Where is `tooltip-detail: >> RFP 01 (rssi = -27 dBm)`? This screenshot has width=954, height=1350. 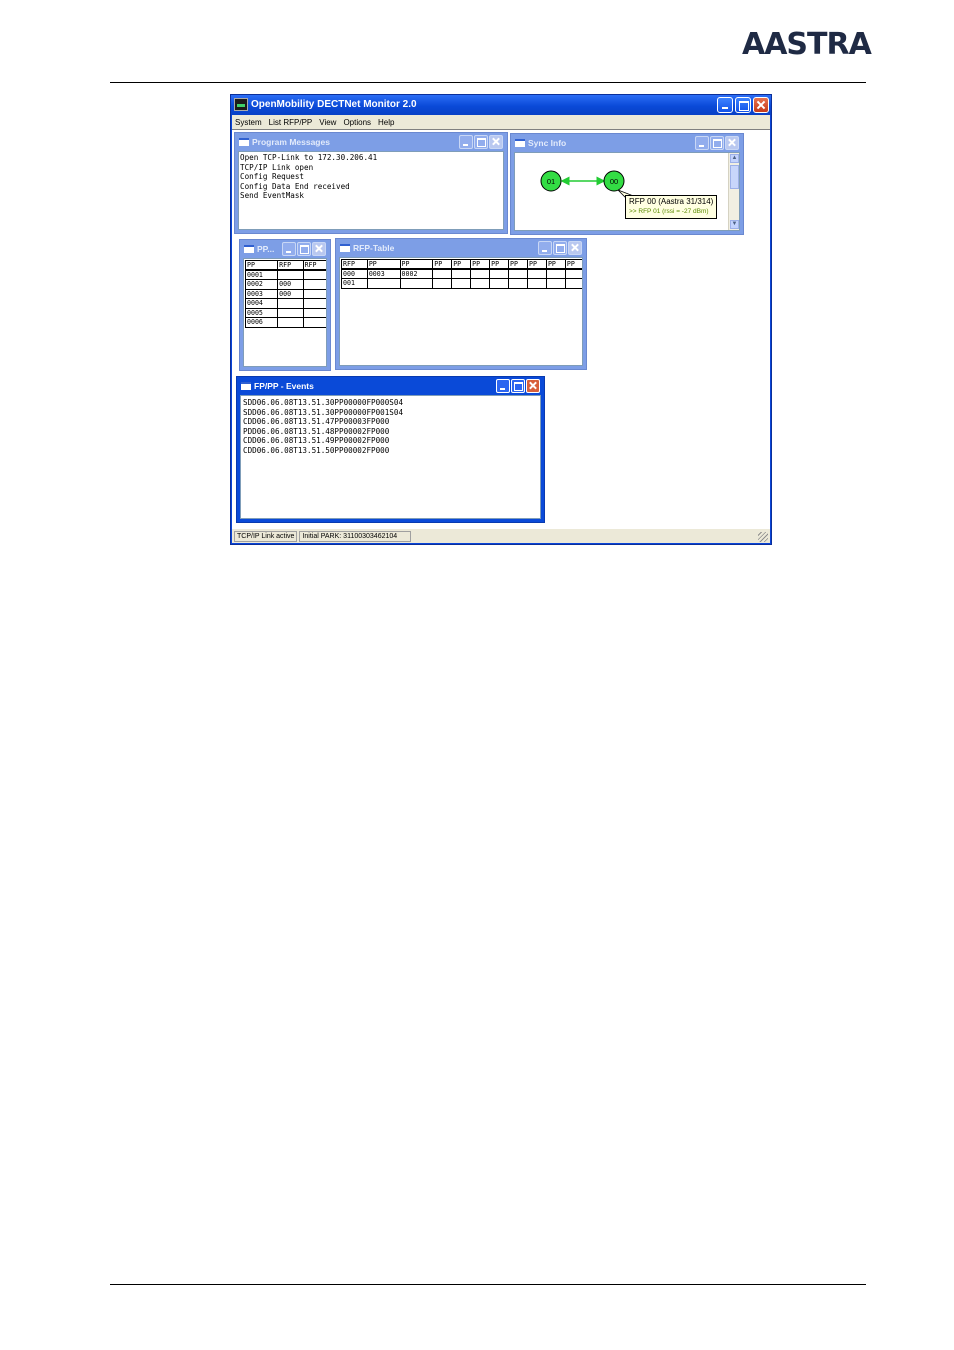 tooltip-detail: >> RFP 01 (rssi = -27 dBm) is located at coordinates (669, 211).